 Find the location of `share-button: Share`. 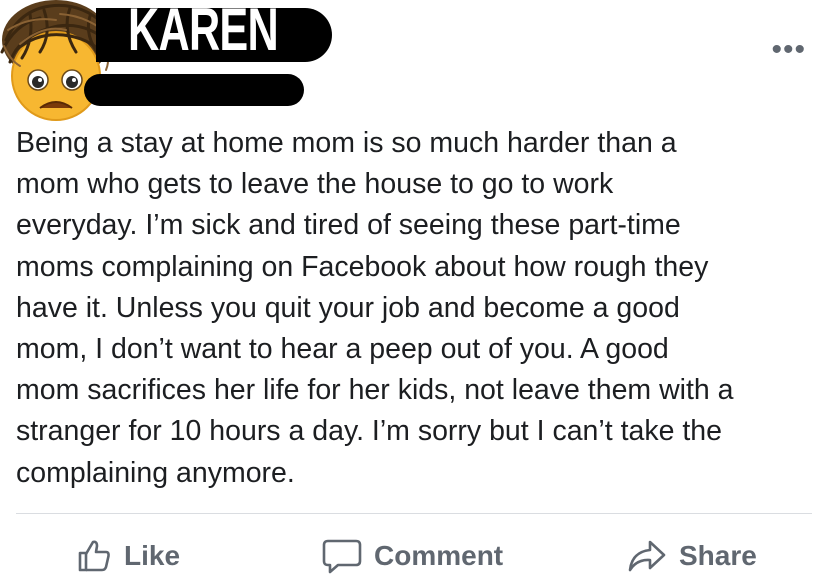

share-button: Share is located at coordinates (692, 556).